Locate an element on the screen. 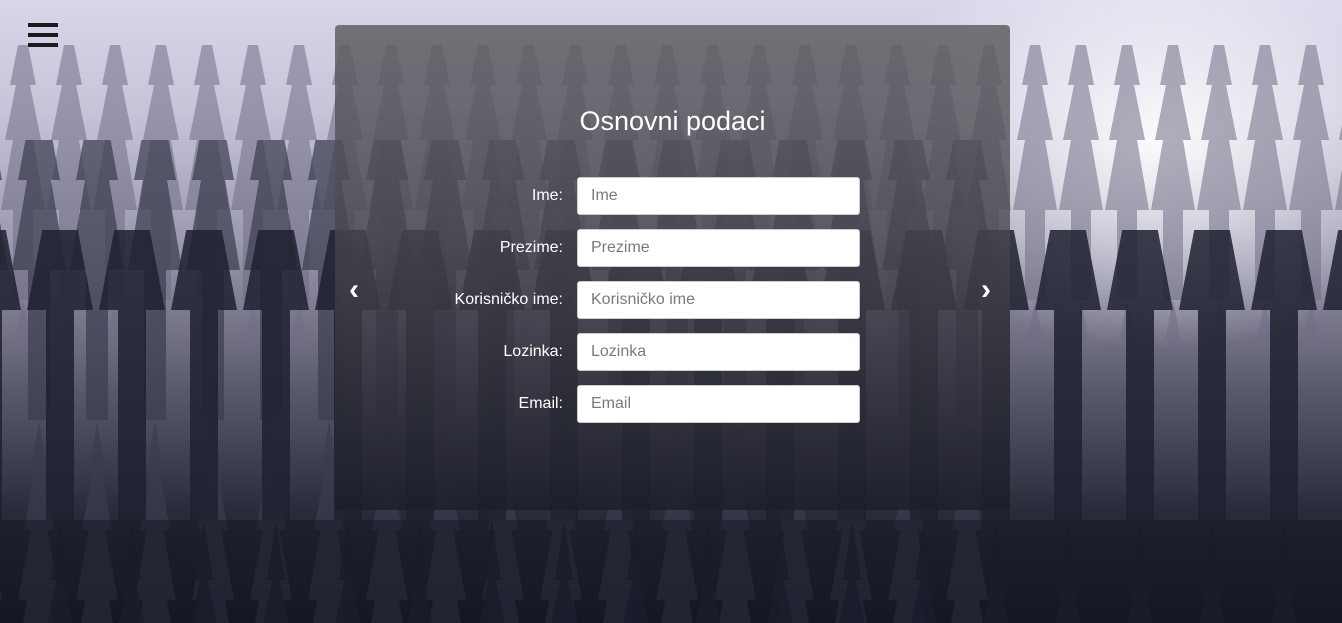 The width and height of the screenshot is (1342, 623). email-input is located at coordinates (718, 404).